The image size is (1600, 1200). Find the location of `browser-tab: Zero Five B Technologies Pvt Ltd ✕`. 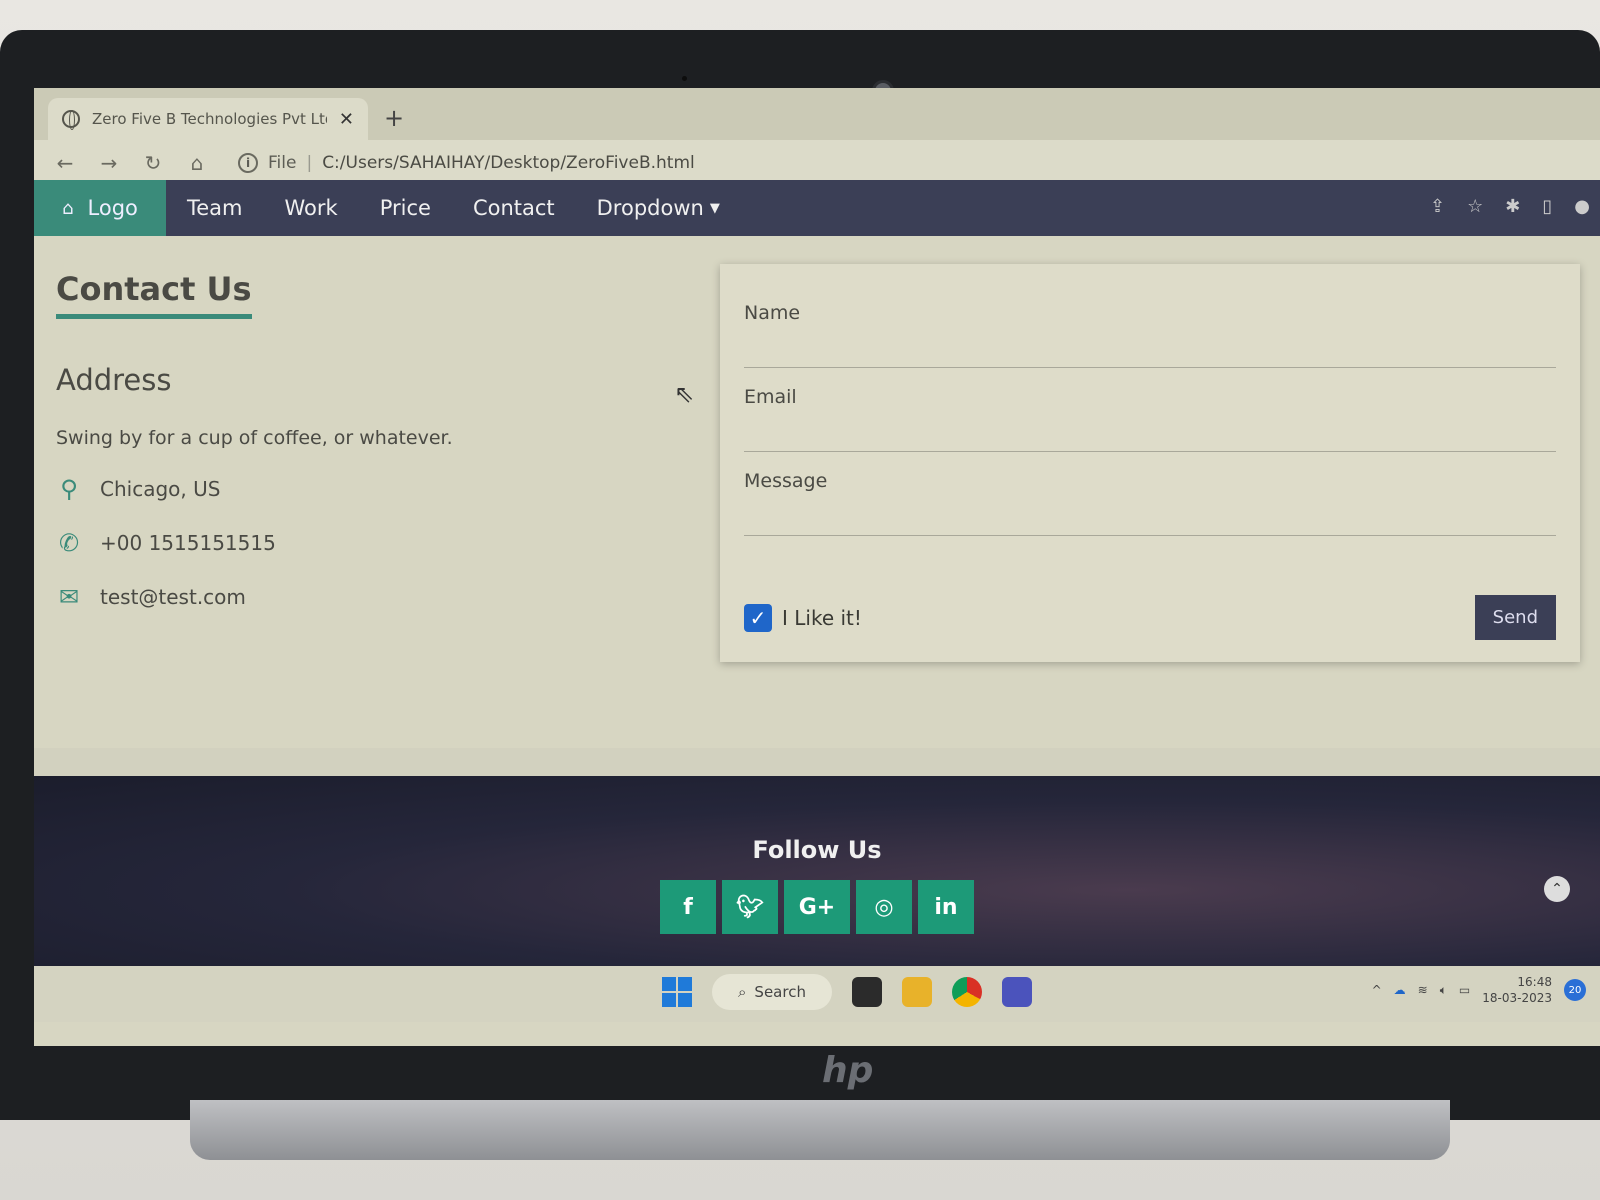

browser-tab: Zero Five B Technologies Pvt Ltd ✕ is located at coordinates (208, 119).